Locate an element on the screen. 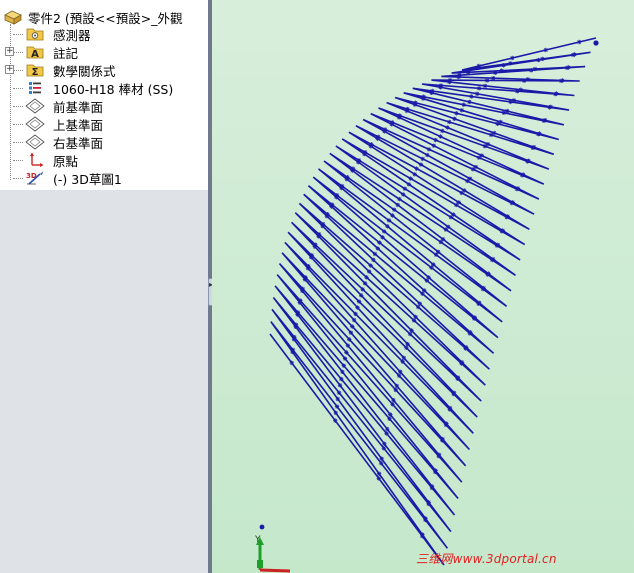 This screenshot has width=634, height=573. tree-item-right-plane: 右基準面 is located at coordinates (104, 142).